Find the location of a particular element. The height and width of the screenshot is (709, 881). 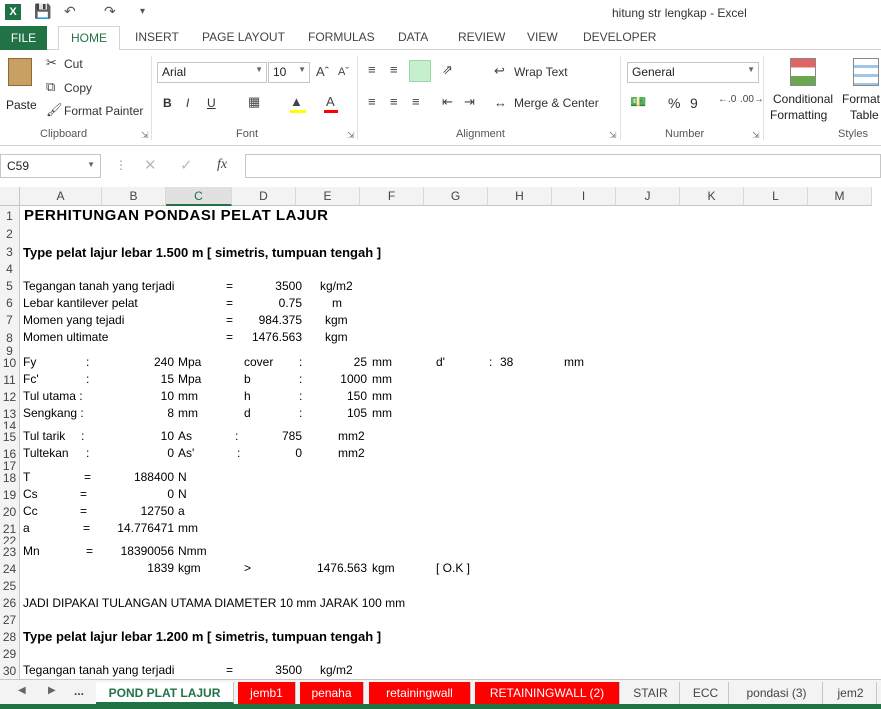

merge-center-button: Merge & Center is located at coordinates (556, 103).